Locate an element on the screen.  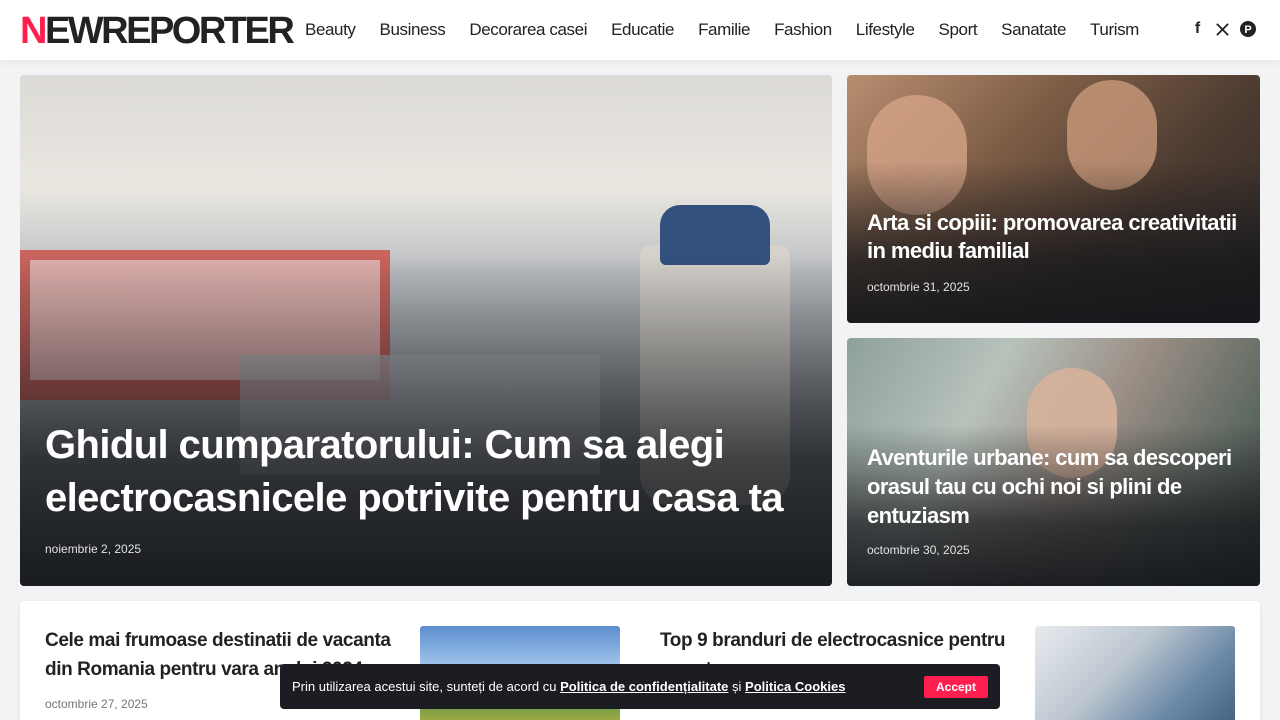
featured-date: noiembrie 2, 2025 is located at coordinates (93, 549).